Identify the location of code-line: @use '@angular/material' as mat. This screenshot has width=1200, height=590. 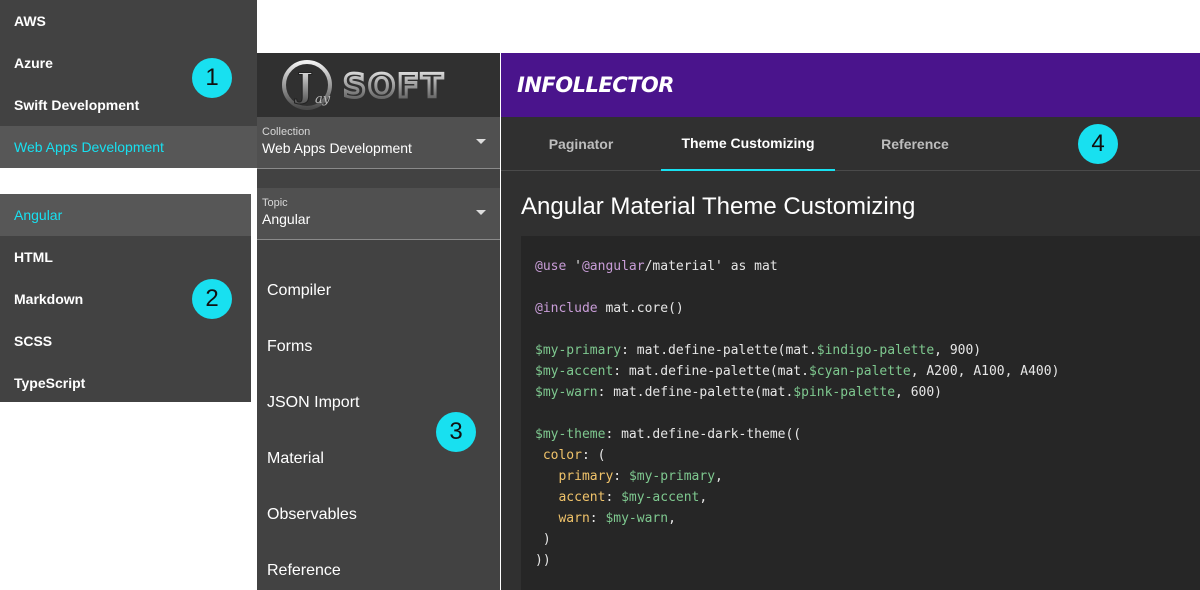
(656, 266).